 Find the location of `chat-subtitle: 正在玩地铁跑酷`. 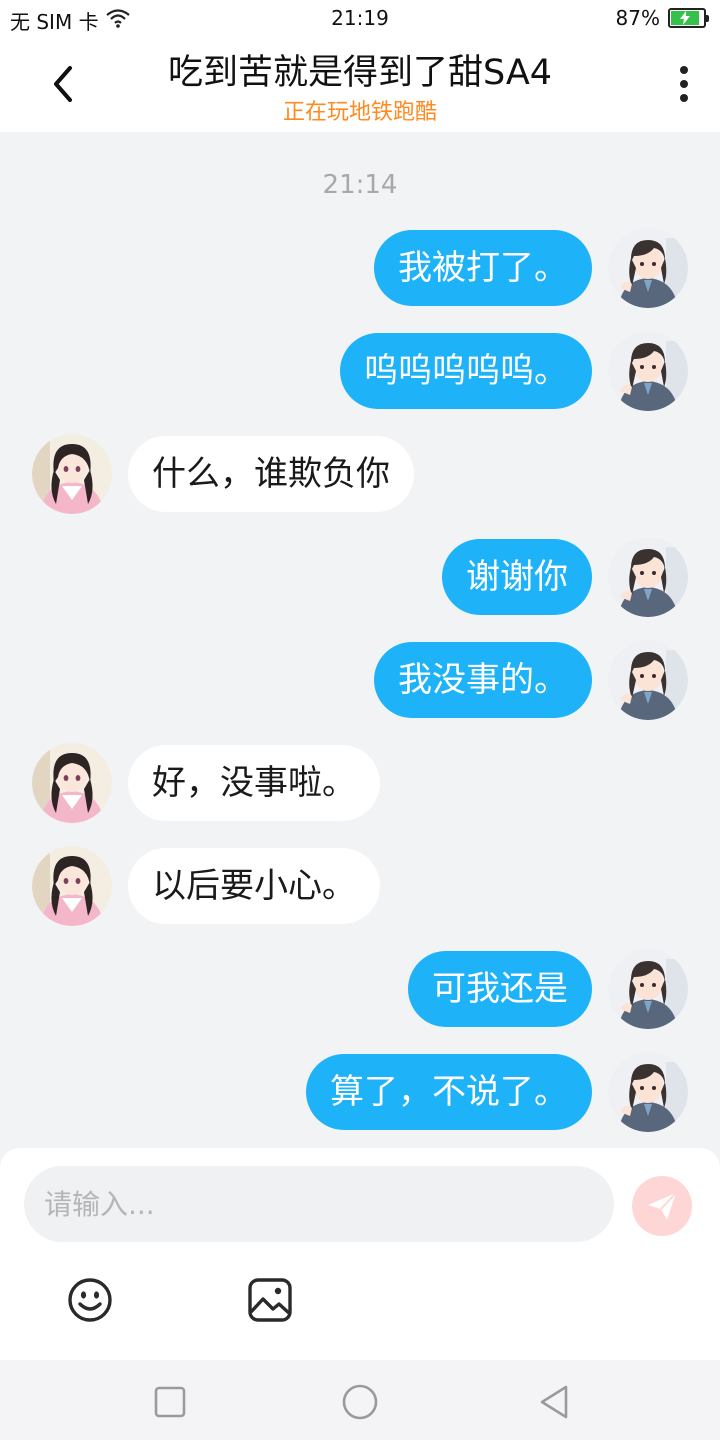

chat-subtitle: 正在玩地铁跑酷 is located at coordinates (359, 112).